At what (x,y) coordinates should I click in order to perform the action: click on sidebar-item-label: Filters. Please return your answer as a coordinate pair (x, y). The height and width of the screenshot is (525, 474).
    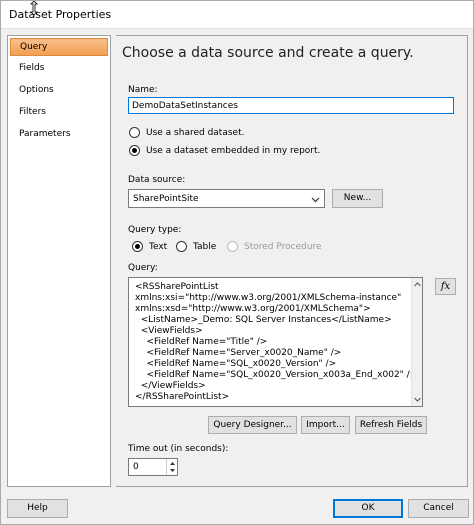
    Looking at the image, I should click on (32, 112).